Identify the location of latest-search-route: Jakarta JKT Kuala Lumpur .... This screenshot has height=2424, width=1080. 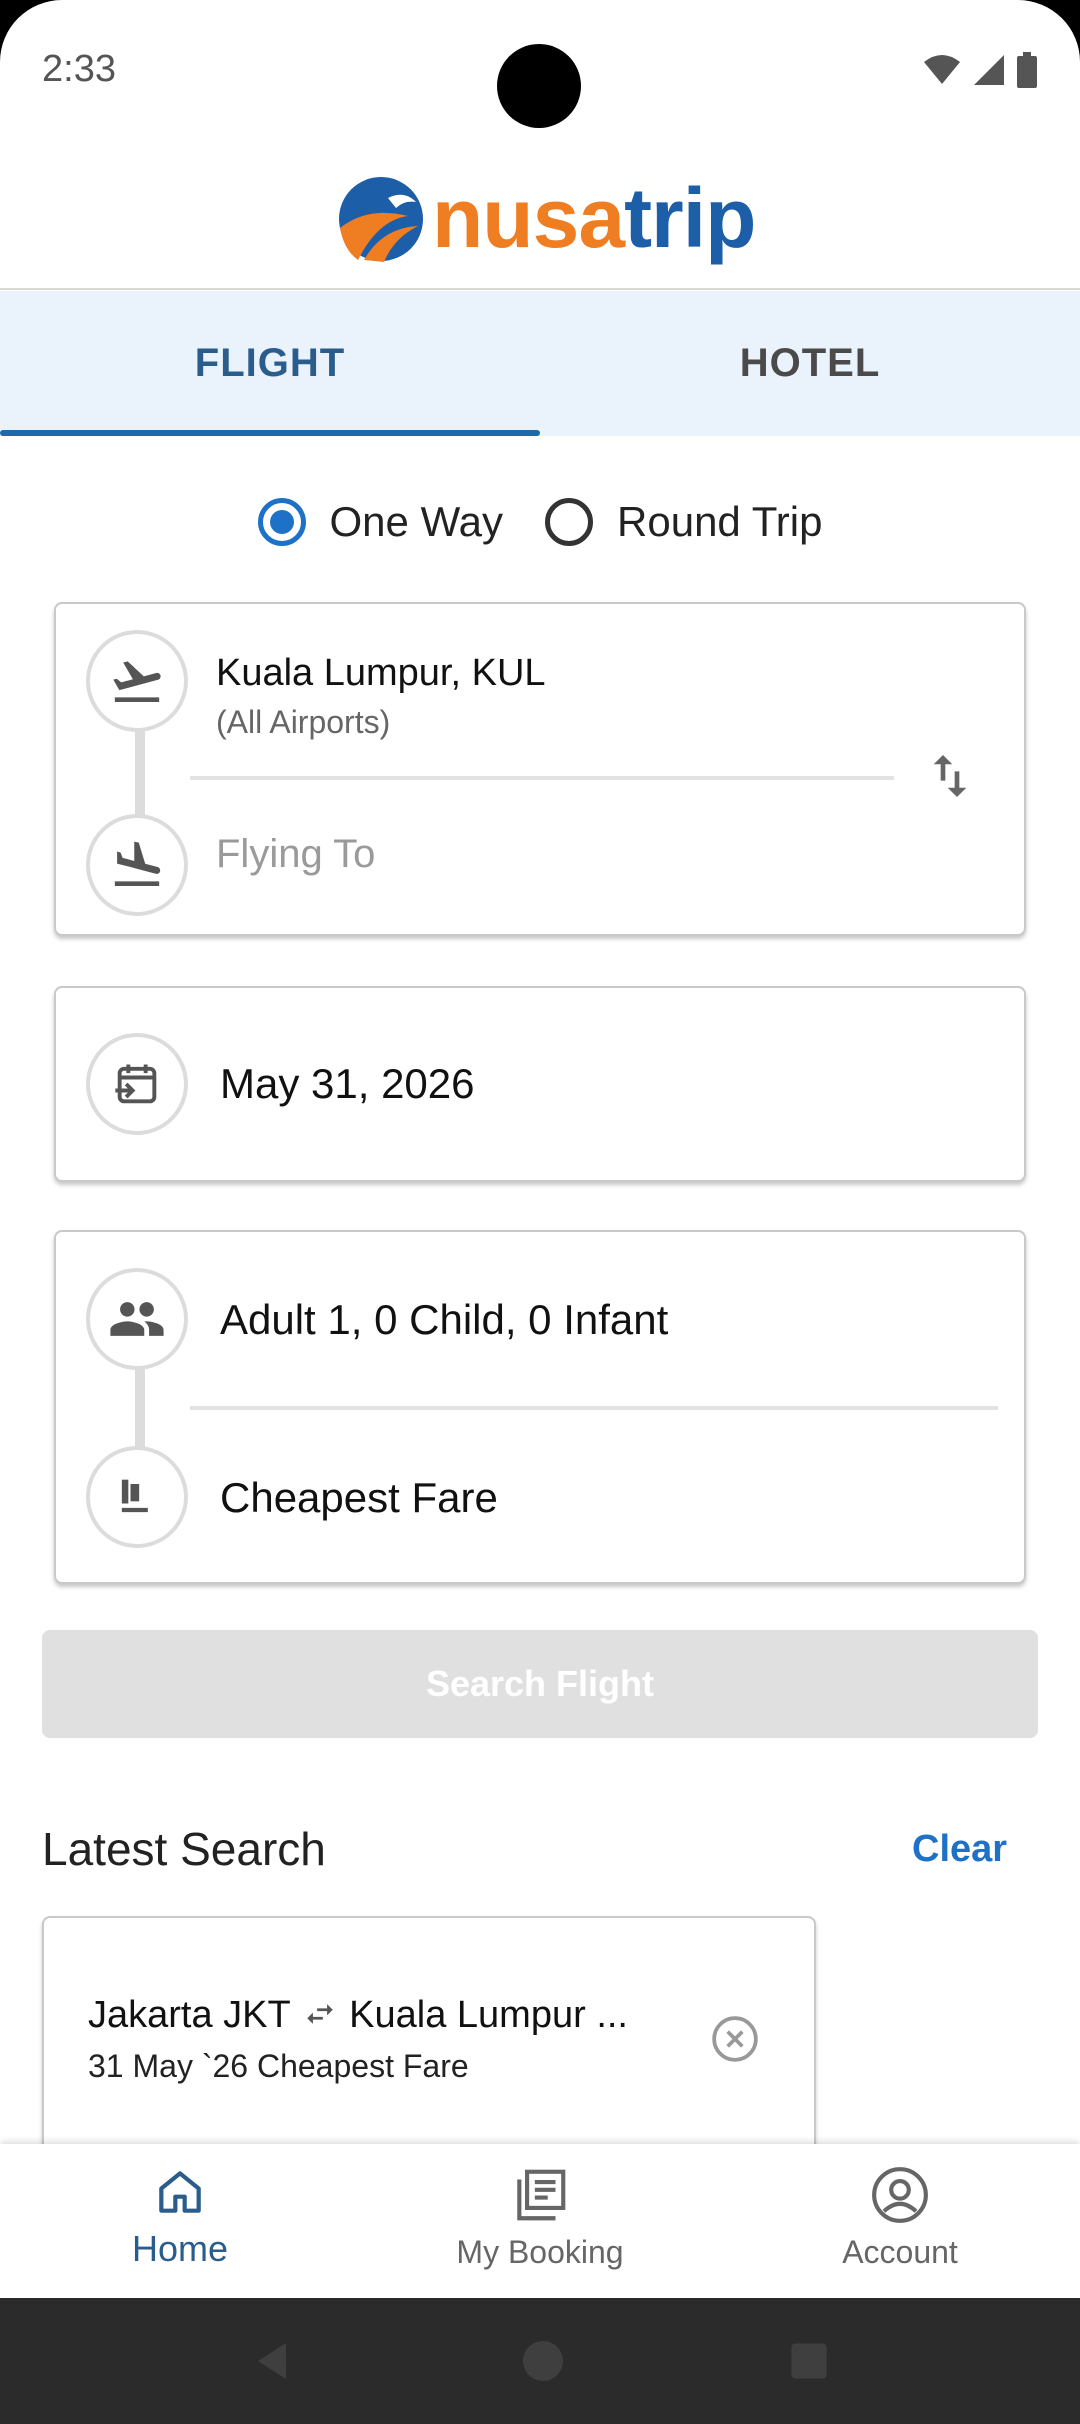
(358, 2015).